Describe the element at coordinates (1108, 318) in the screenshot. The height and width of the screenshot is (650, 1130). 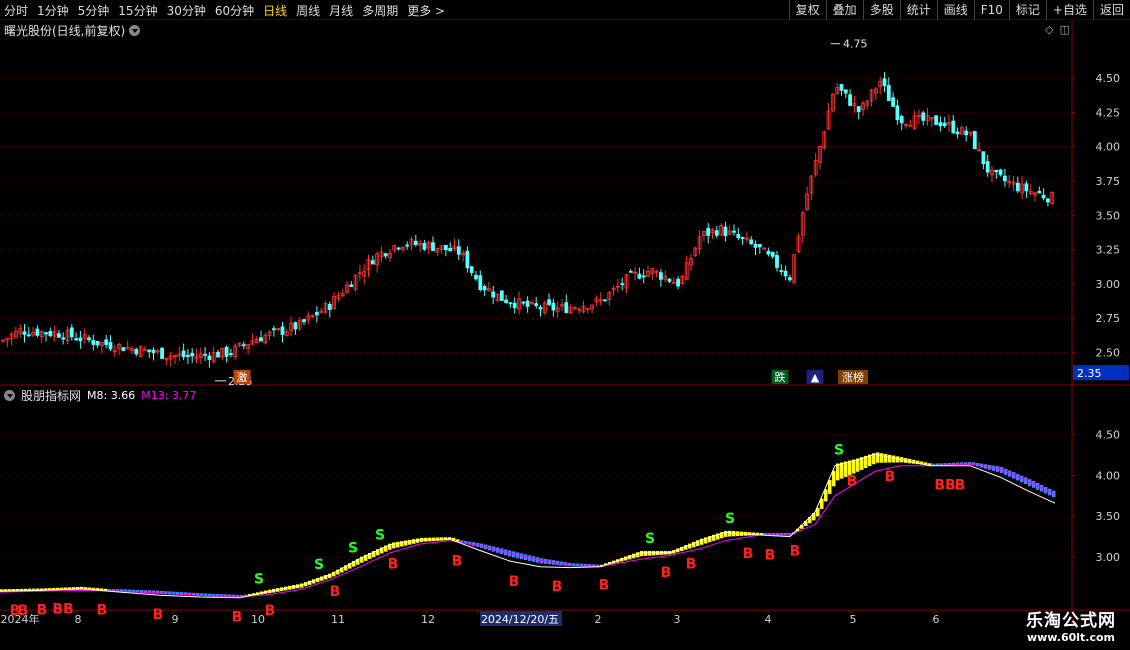
I see `y-tick-label: 2.75` at that location.